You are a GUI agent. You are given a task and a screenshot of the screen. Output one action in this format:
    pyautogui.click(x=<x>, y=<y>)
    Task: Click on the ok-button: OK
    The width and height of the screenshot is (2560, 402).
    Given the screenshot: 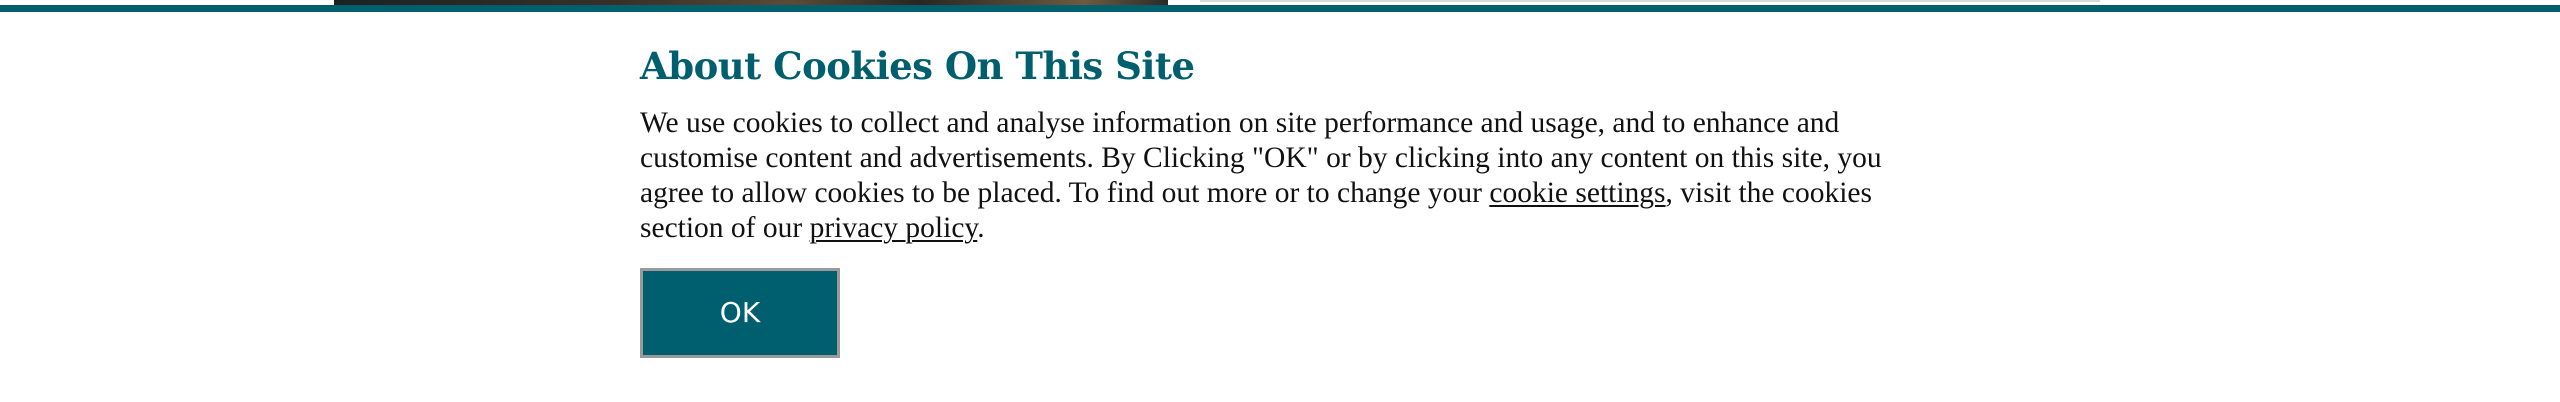 What is the action you would take?
    pyautogui.click(x=740, y=313)
    